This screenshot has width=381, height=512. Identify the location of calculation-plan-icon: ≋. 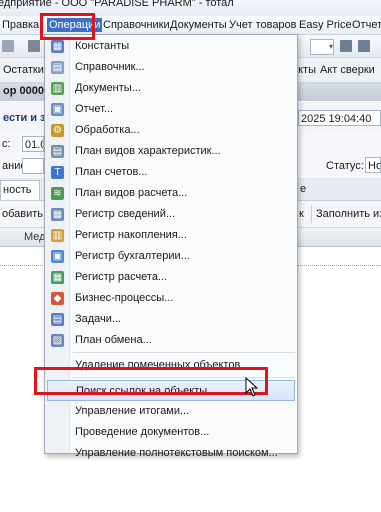
(57, 193).